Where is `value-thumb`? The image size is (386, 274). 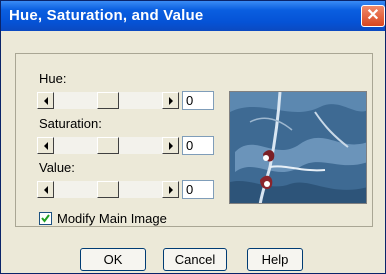 value-thumb is located at coordinates (108, 189).